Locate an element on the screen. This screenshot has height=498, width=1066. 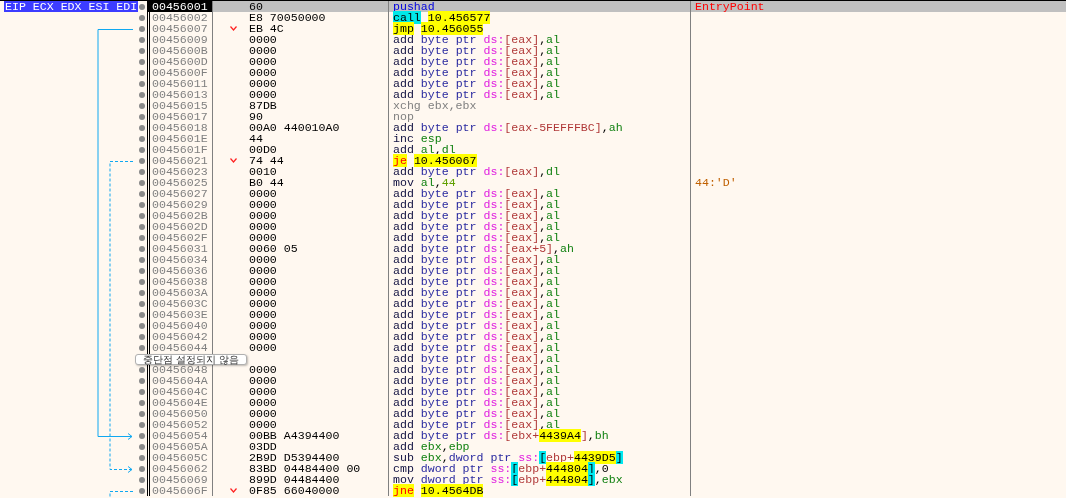
address-cell: 00456027 is located at coordinates (179, 193).